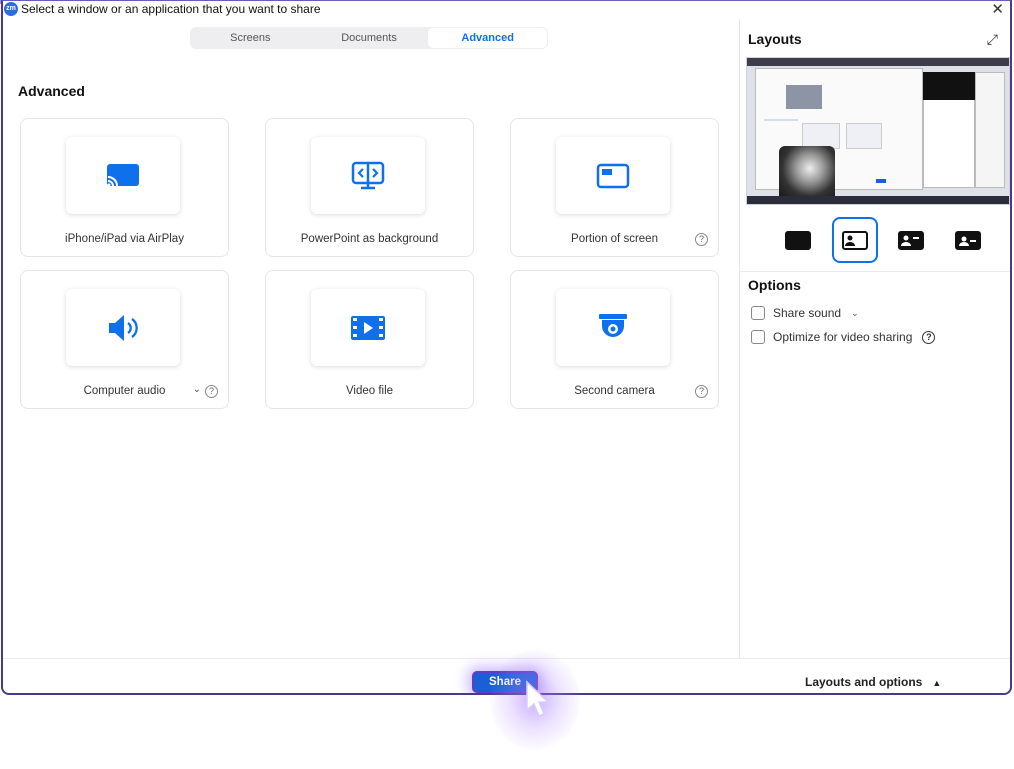 The width and height of the screenshot is (1014, 769). Describe the element at coordinates (990, 130) in the screenshot. I see `preview-window` at that location.